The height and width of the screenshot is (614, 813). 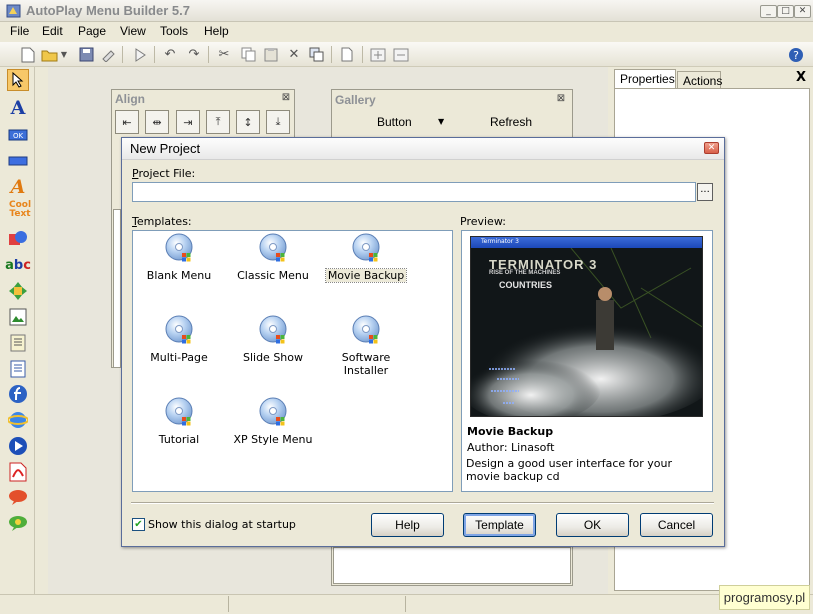 What do you see at coordinates (271, 54) in the screenshot?
I see `paste-icon` at bounding box center [271, 54].